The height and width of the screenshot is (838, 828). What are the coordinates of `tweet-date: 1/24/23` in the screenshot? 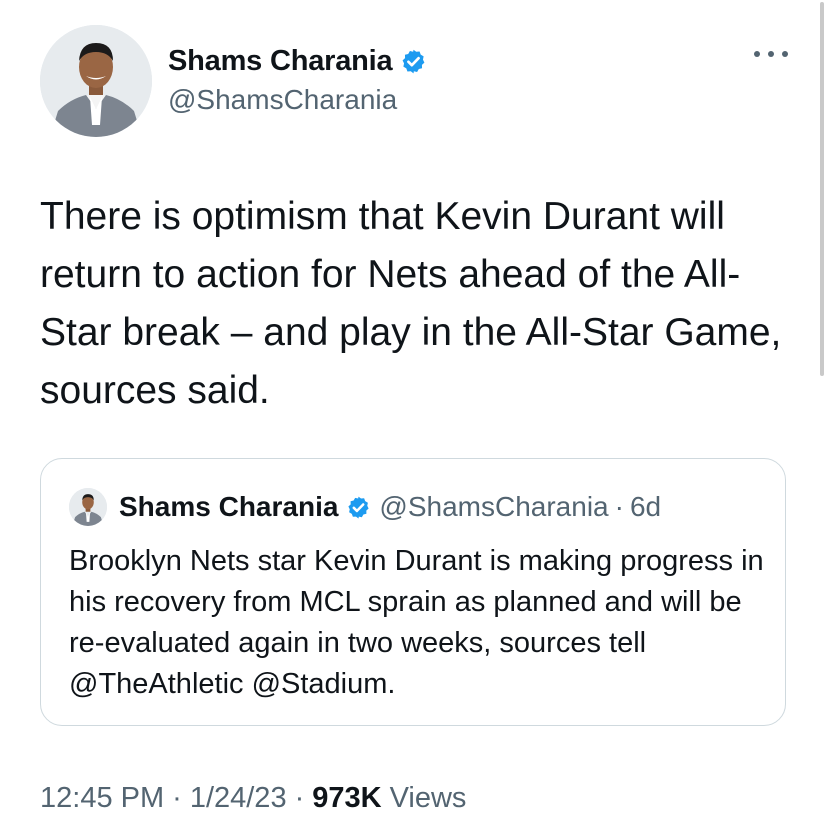 It's located at (238, 798).